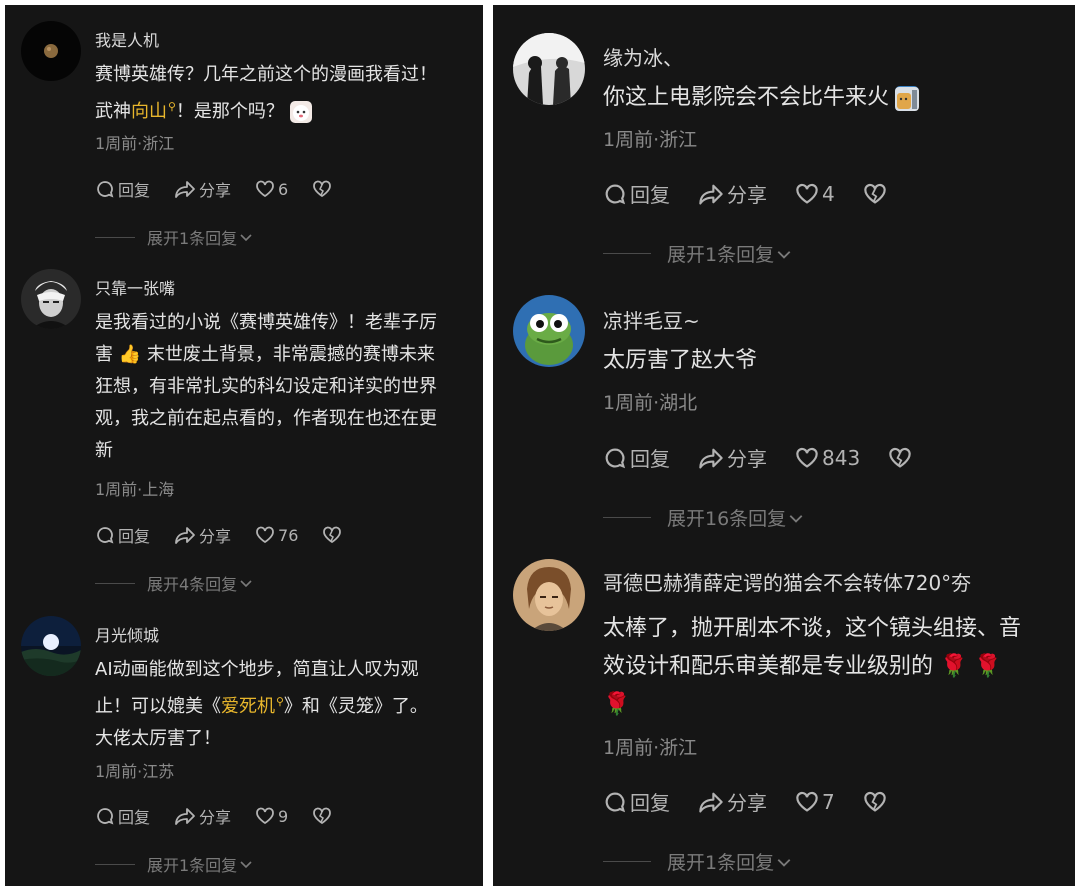 This screenshot has width=1080, height=890. Describe the element at coordinates (271, 816) in the screenshot. I see `like-button: 9` at that location.